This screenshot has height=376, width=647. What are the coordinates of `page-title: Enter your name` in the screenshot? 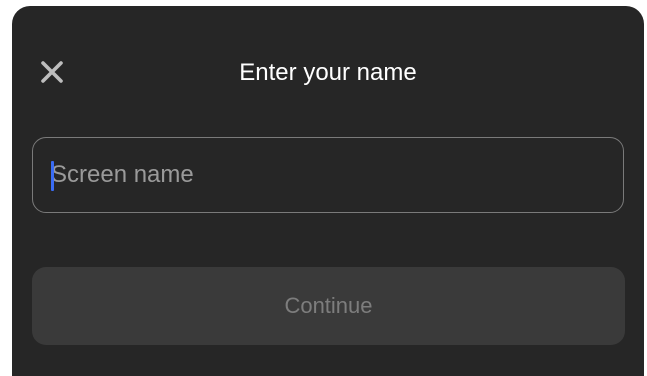 It's located at (328, 72).